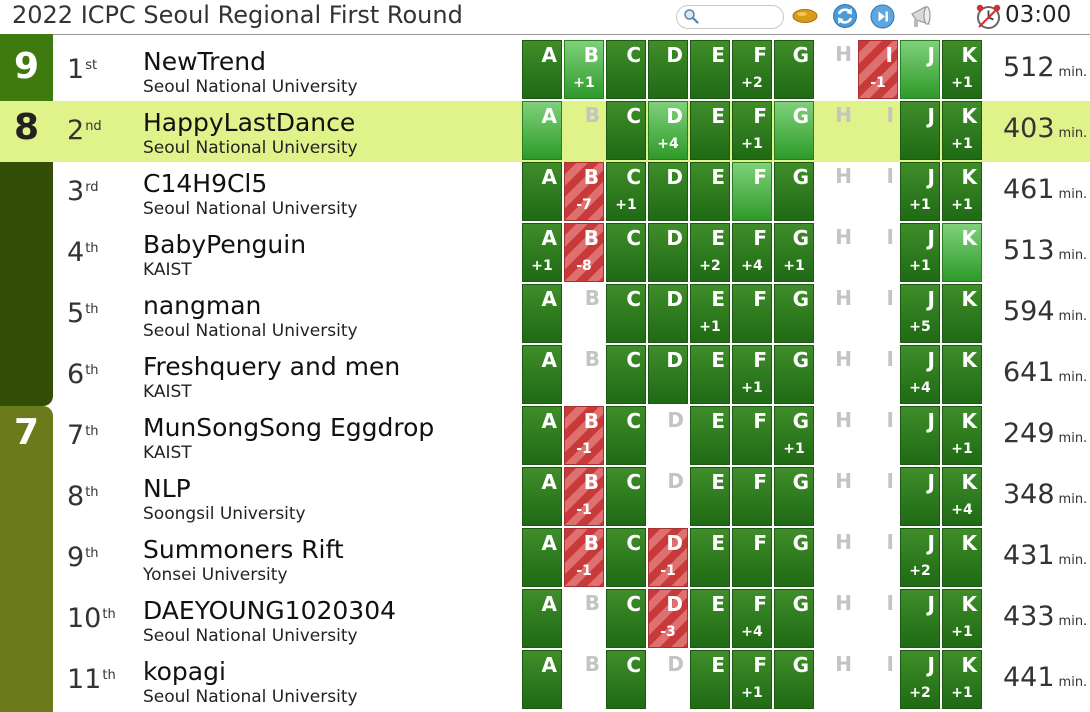 Image resolution: width=1090 pixels, height=712 pixels. What do you see at coordinates (845, 18) in the screenshot?
I see `refresh-icon` at bounding box center [845, 18].